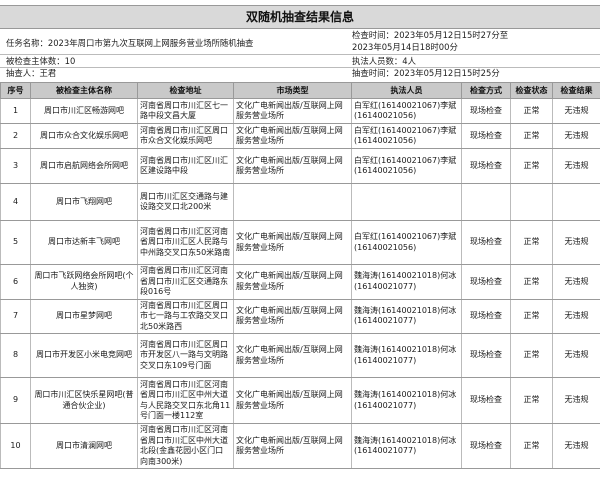  What do you see at coordinates (84, 242) in the screenshot?
I see `cell-entity-name: 周口市达新丰飞网吧` at bounding box center [84, 242].